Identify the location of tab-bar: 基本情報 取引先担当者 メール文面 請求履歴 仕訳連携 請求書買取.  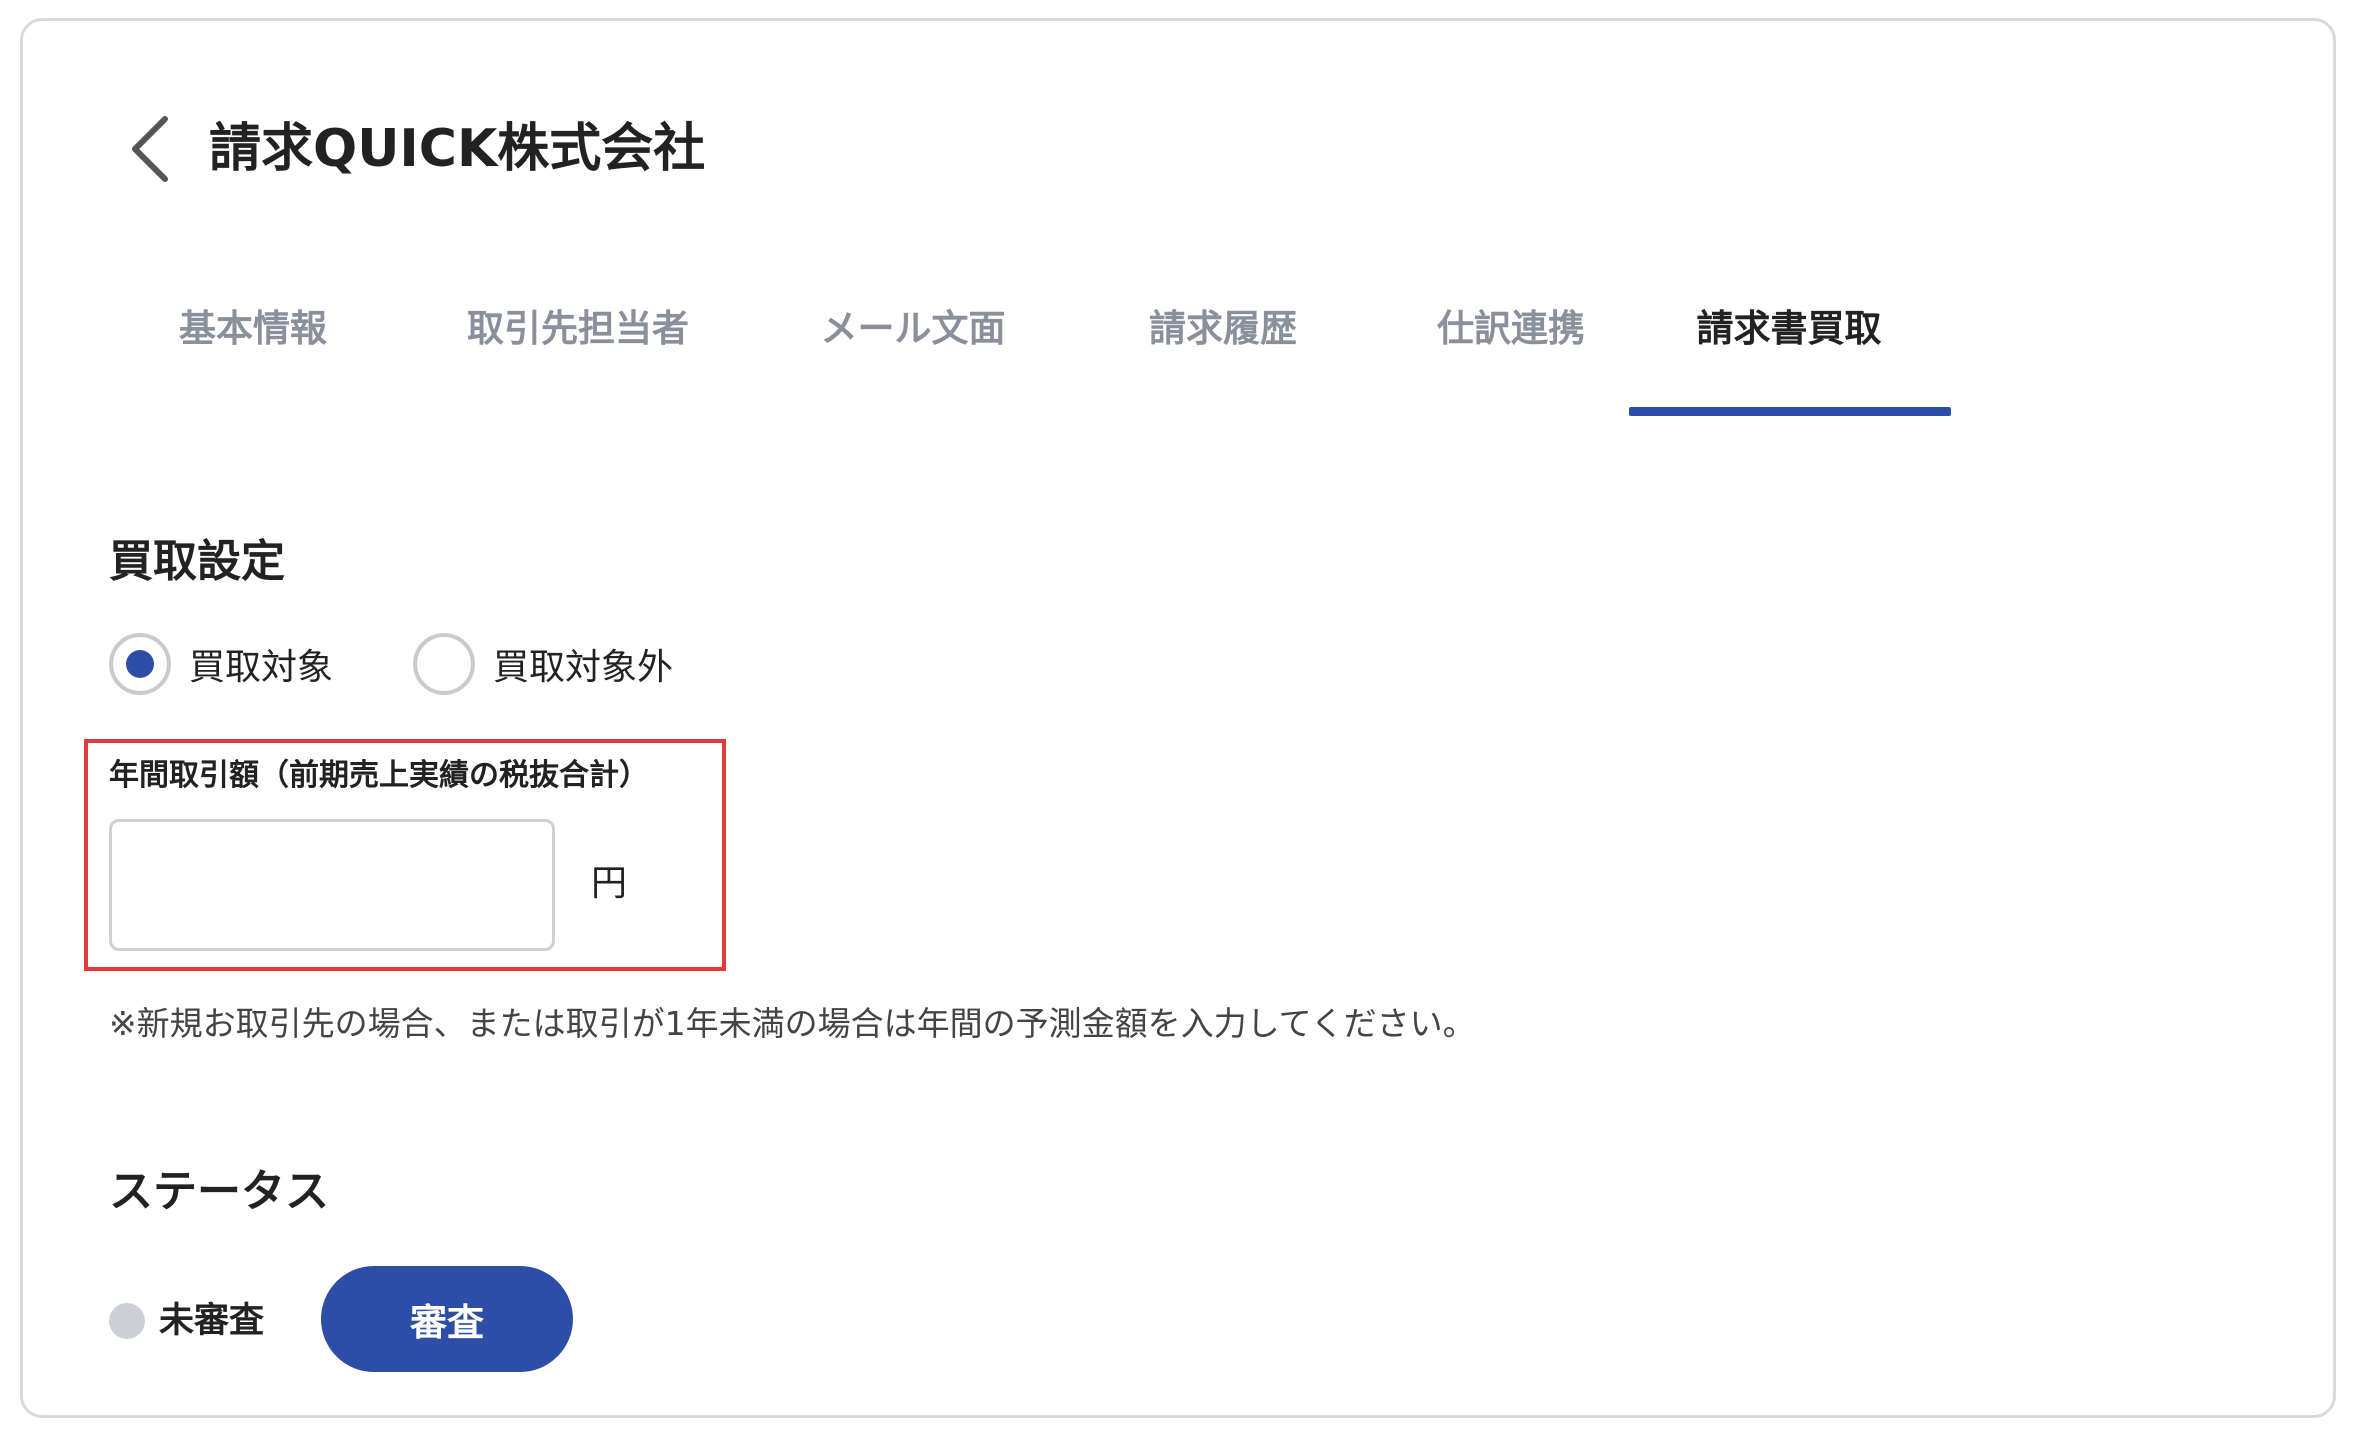
(1178, 356).